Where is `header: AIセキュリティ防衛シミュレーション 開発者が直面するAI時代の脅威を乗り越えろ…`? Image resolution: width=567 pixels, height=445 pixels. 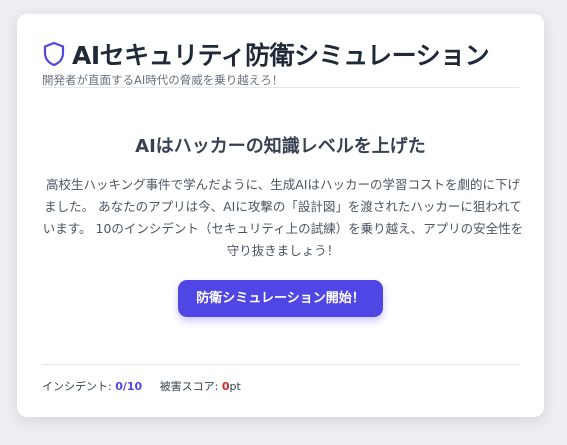
header: AIセキュリティ防衛シミュレーション 開発者が直面するAI時代の脅威を乗り越えろ… is located at coordinates (280, 51).